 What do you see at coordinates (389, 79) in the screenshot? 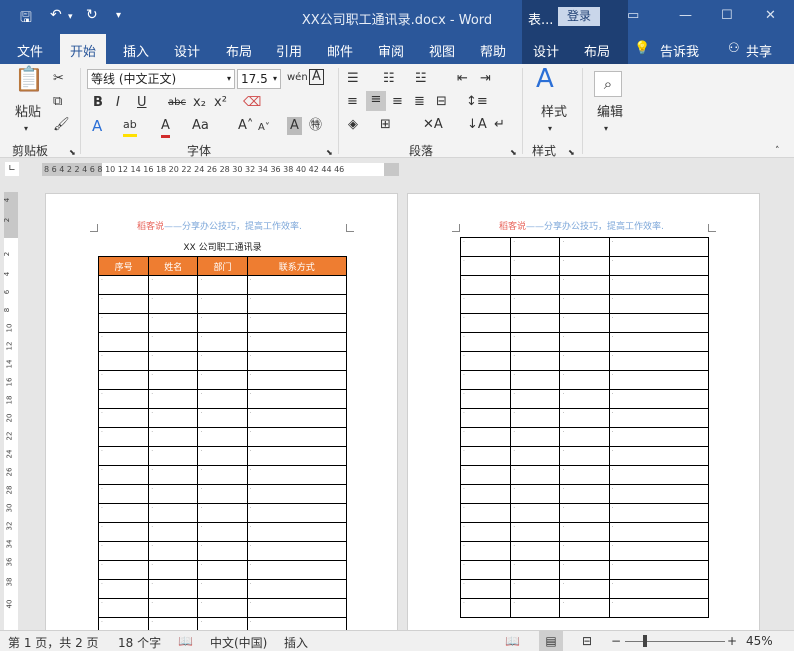
I see `numbering-icon: ☷` at bounding box center [389, 79].